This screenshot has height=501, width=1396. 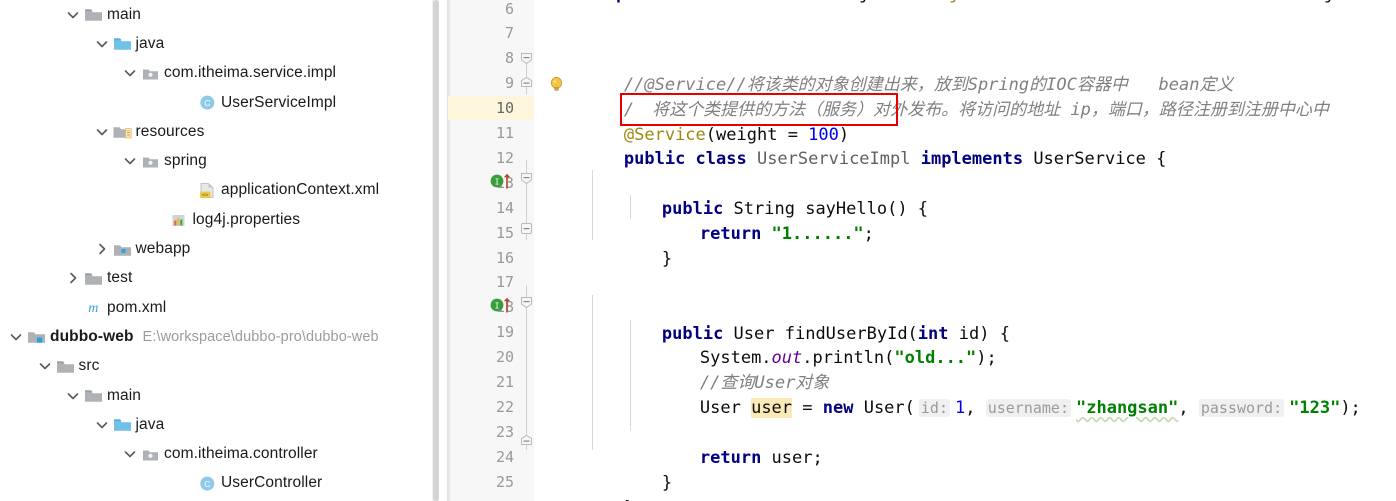 What do you see at coordinates (1188, 408) in the screenshot?
I see `code-line-21-comma-2: ,` at bounding box center [1188, 408].